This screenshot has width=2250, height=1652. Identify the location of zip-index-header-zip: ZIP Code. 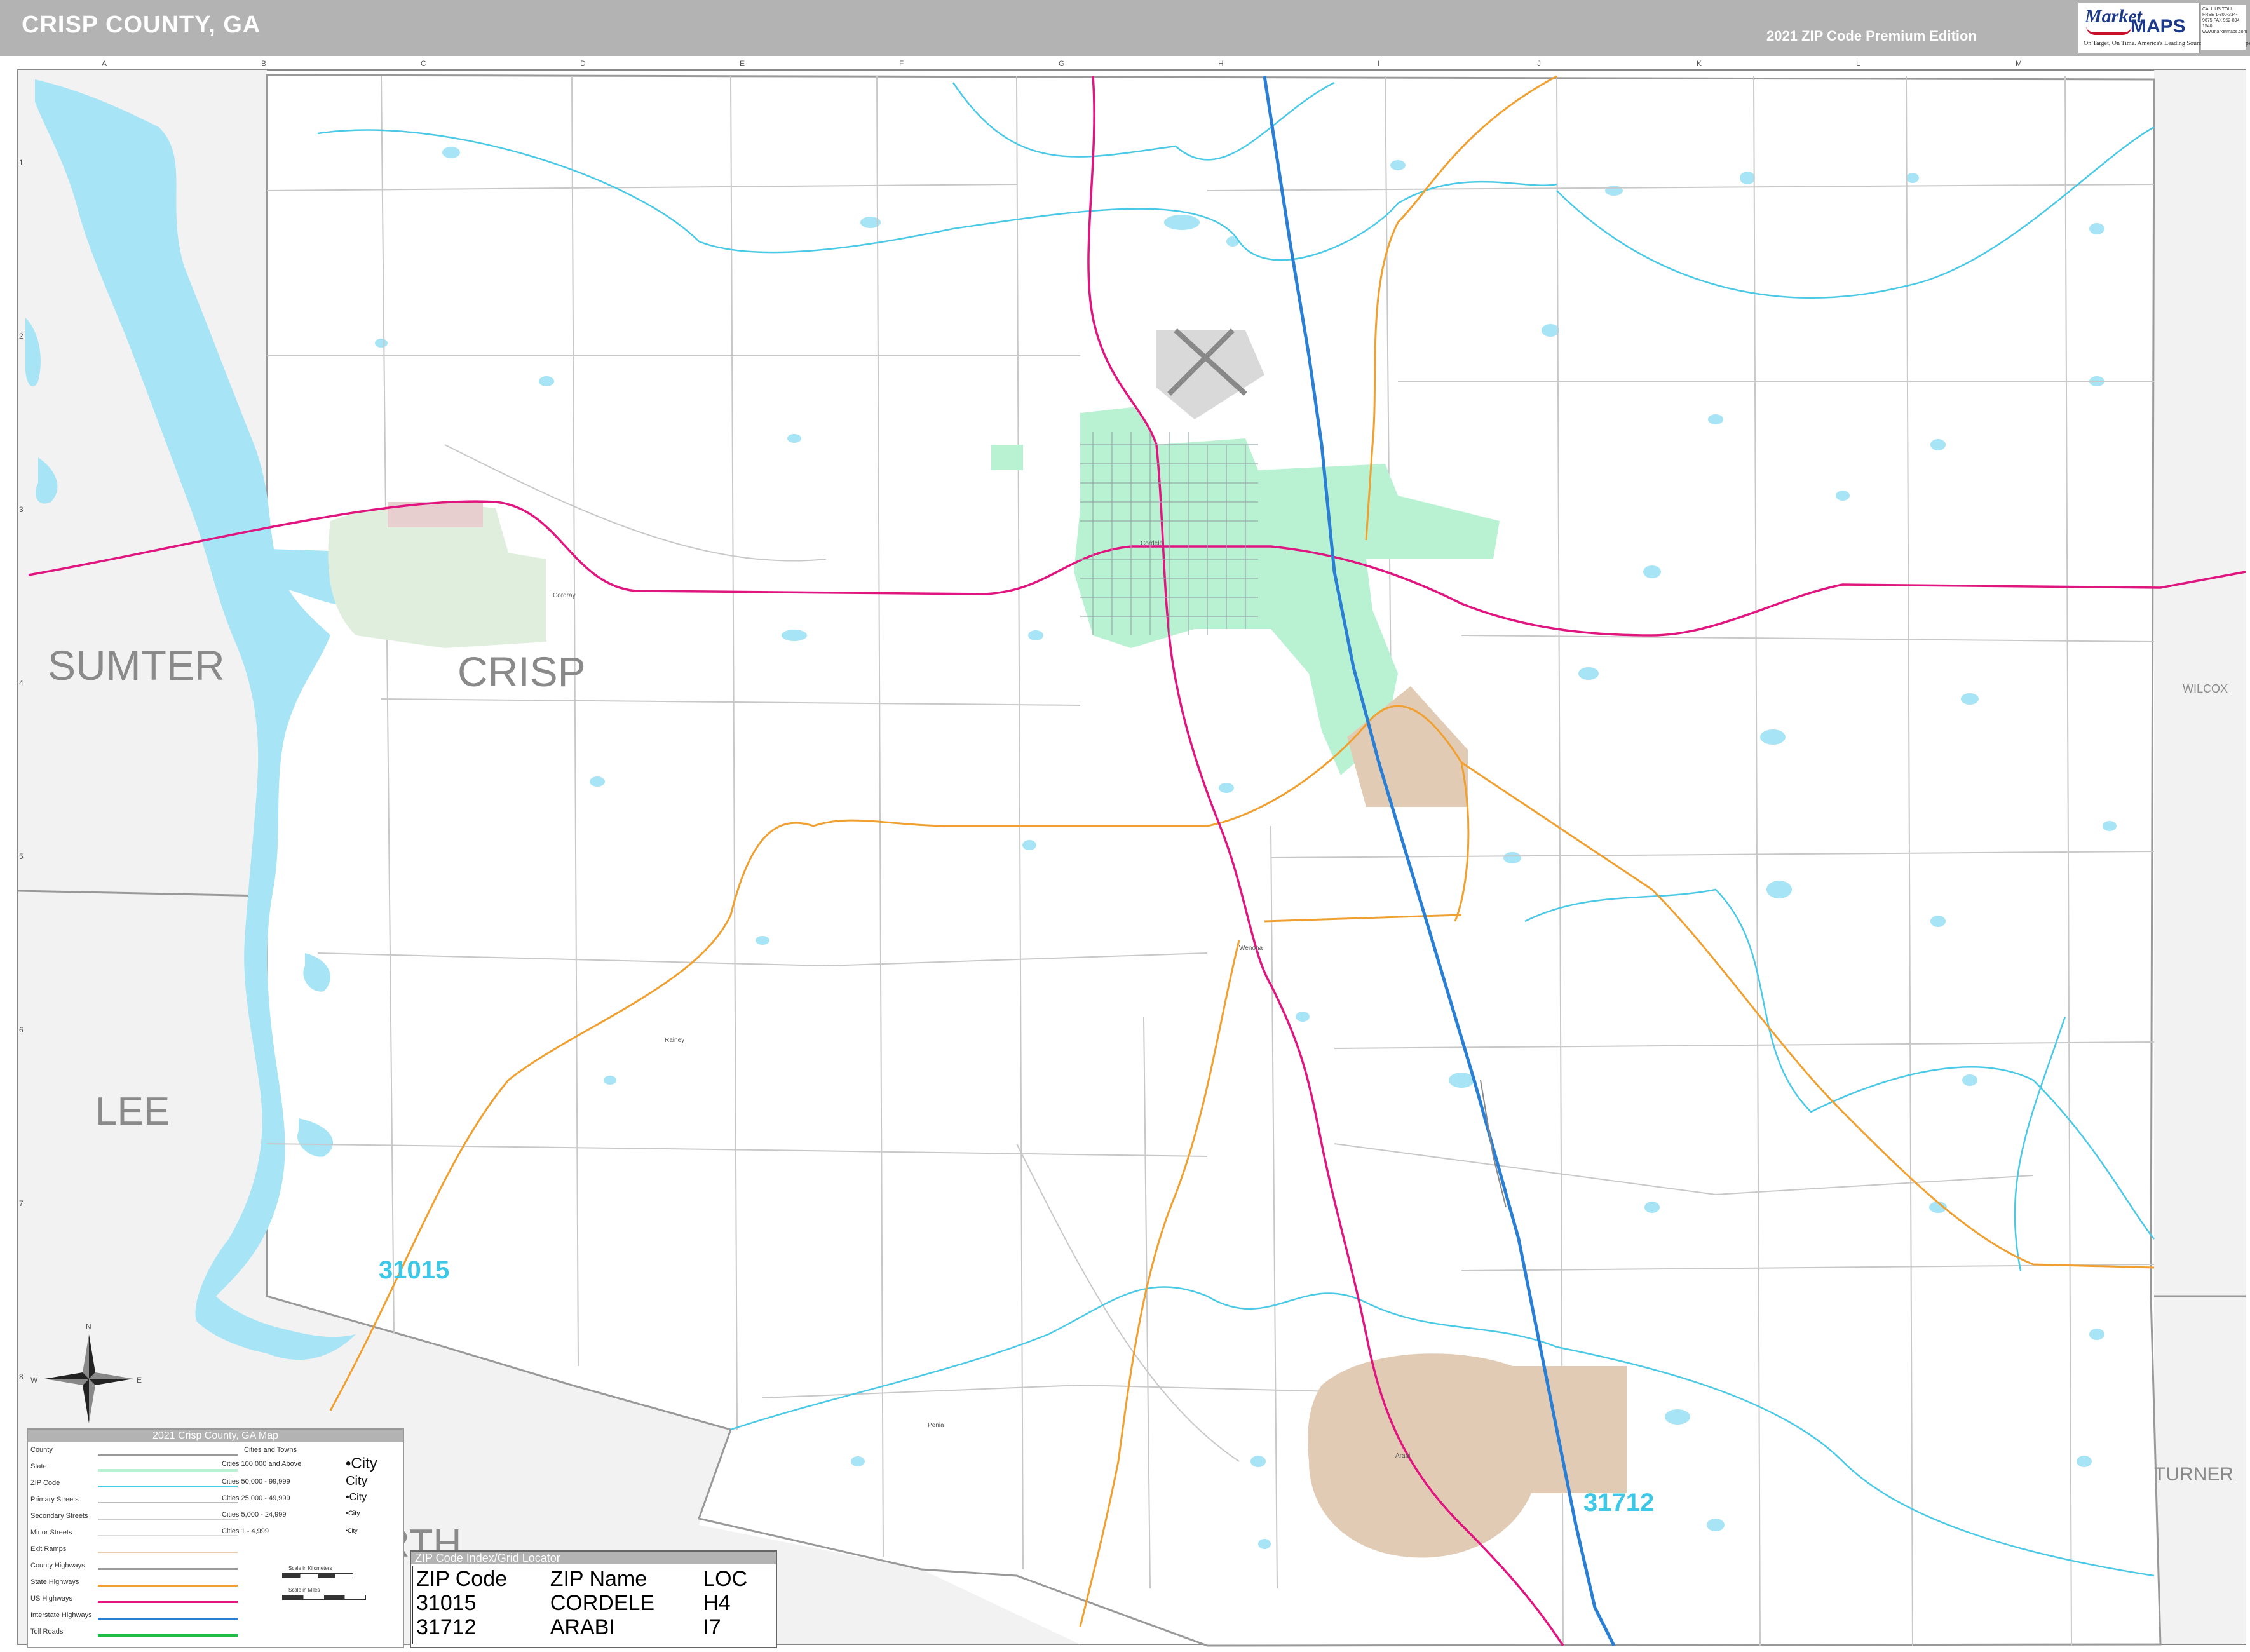
(462, 1579).